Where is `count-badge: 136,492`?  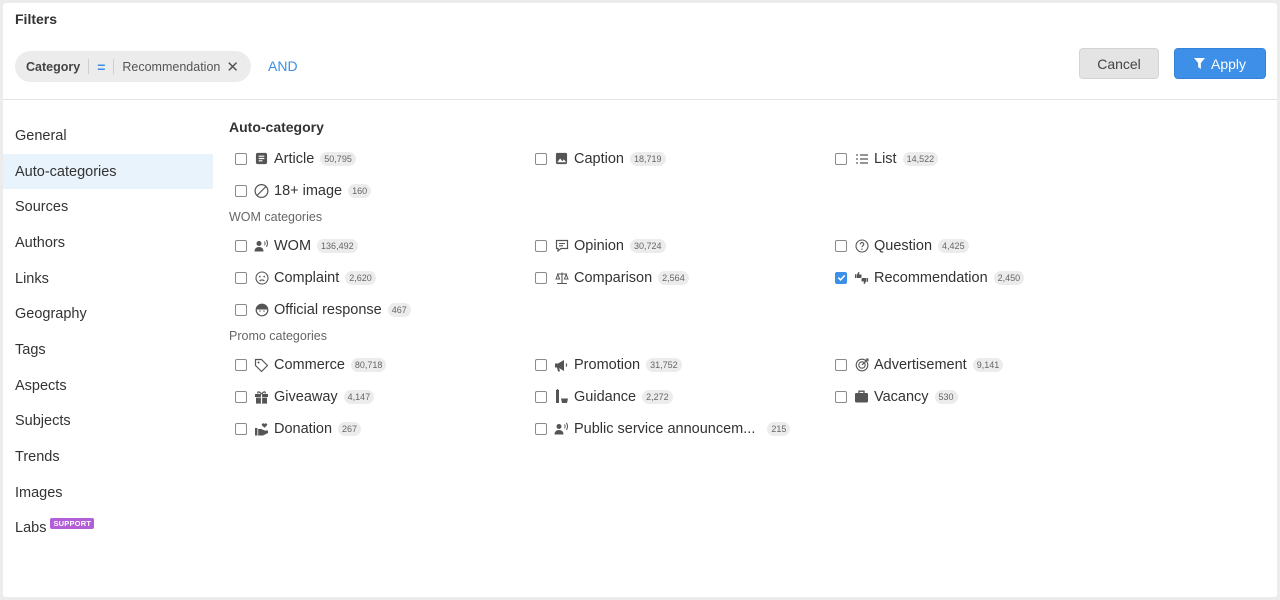 count-badge: 136,492 is located at coordinates (337, 246).